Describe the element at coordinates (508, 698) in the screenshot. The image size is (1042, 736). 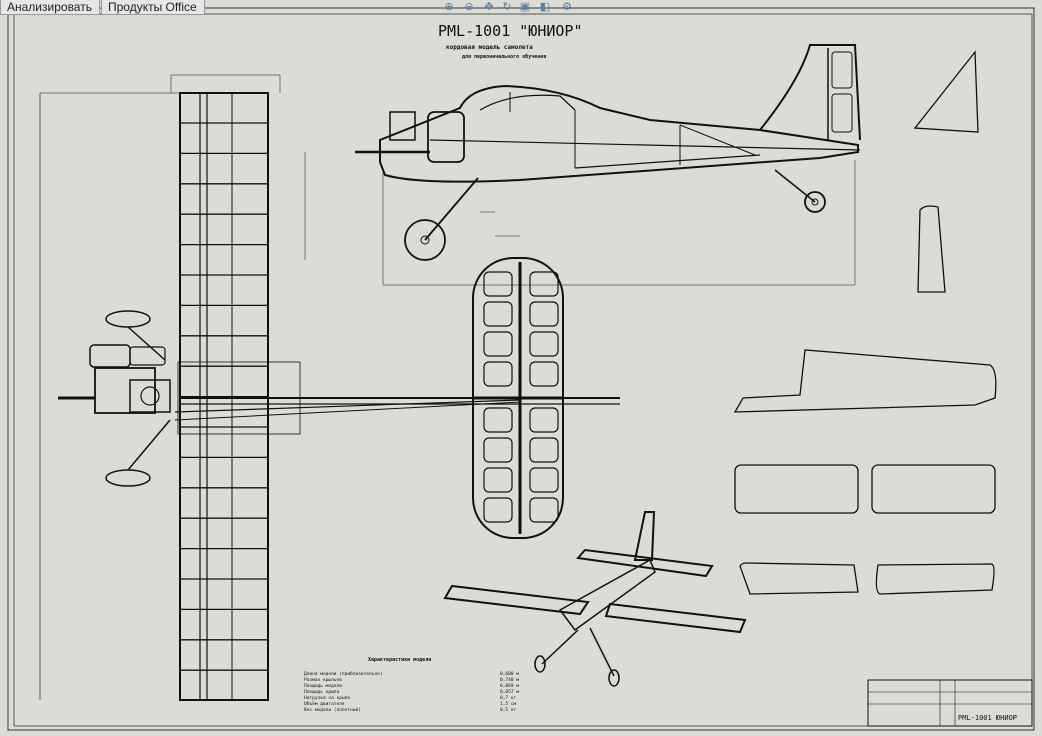
I see `spec-value: 0,7 кг` at that location.